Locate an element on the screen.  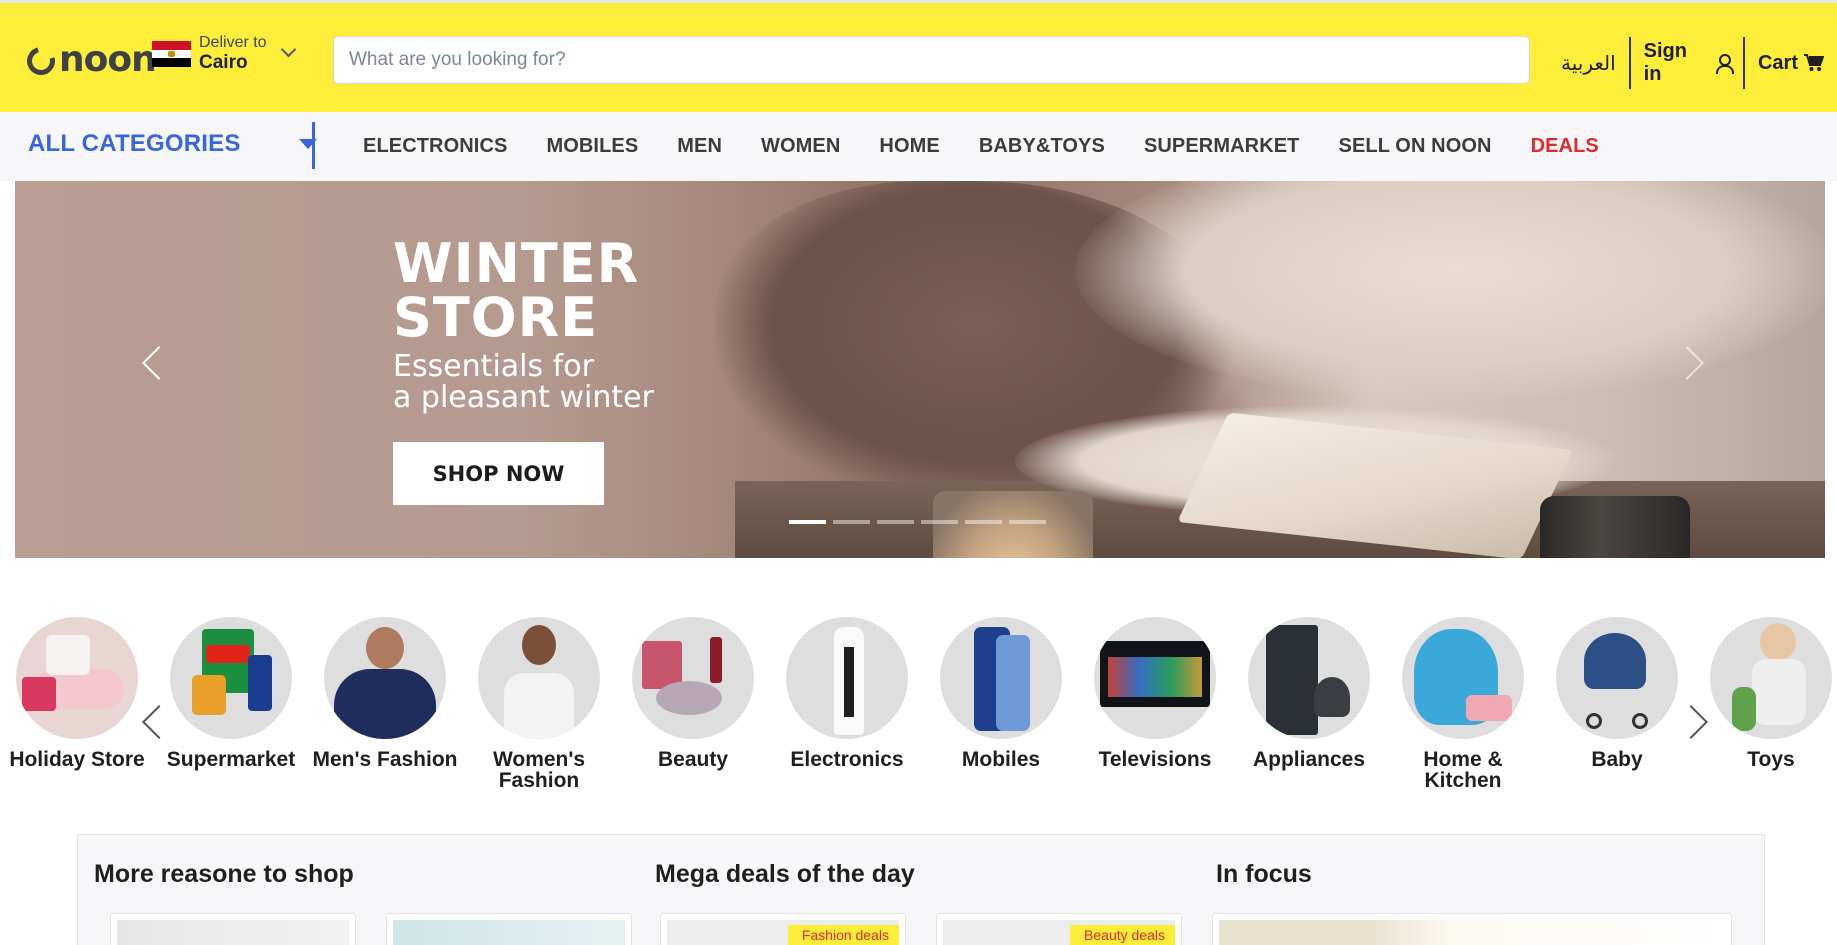
deliver-to-selector: Deliver to Cairo is located at coordinates (224, 54).